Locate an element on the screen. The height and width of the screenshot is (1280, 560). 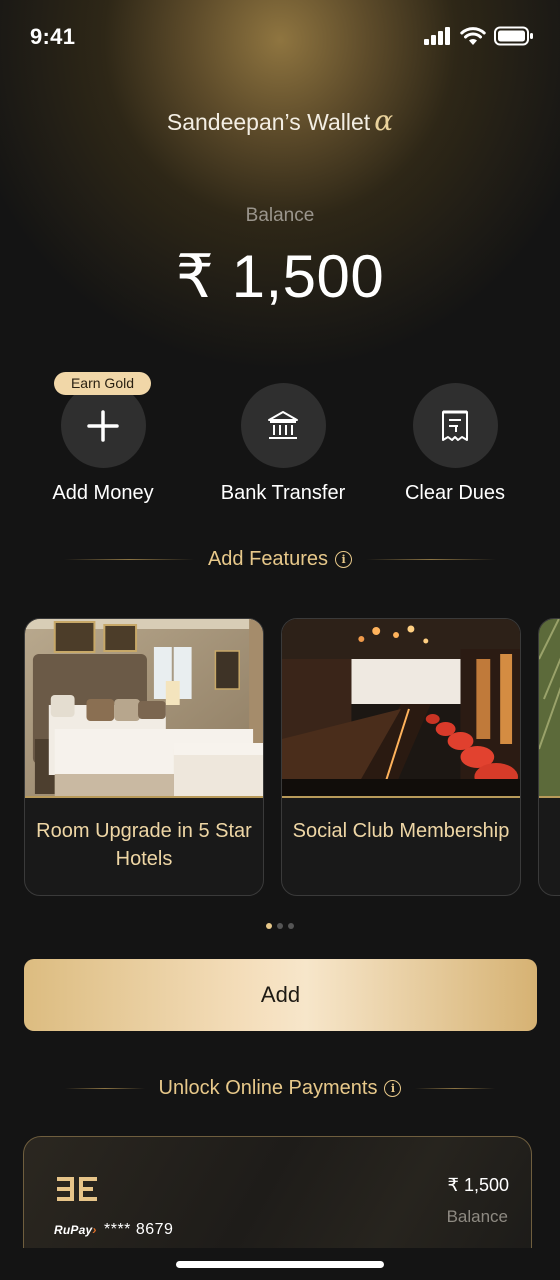
plus-icon is located at coordinates (103, 425).